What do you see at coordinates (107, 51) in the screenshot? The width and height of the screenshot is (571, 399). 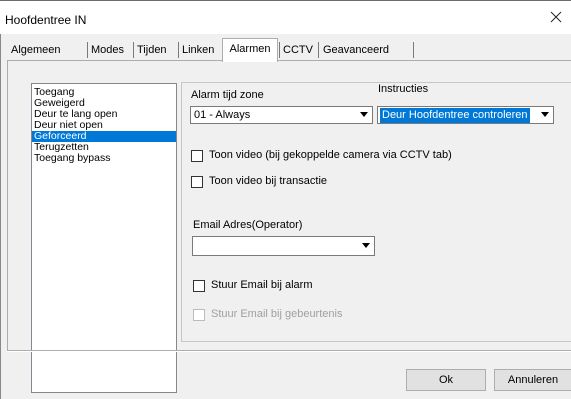 I see `tab-modes: Modes` at bounding box center [107, 51].